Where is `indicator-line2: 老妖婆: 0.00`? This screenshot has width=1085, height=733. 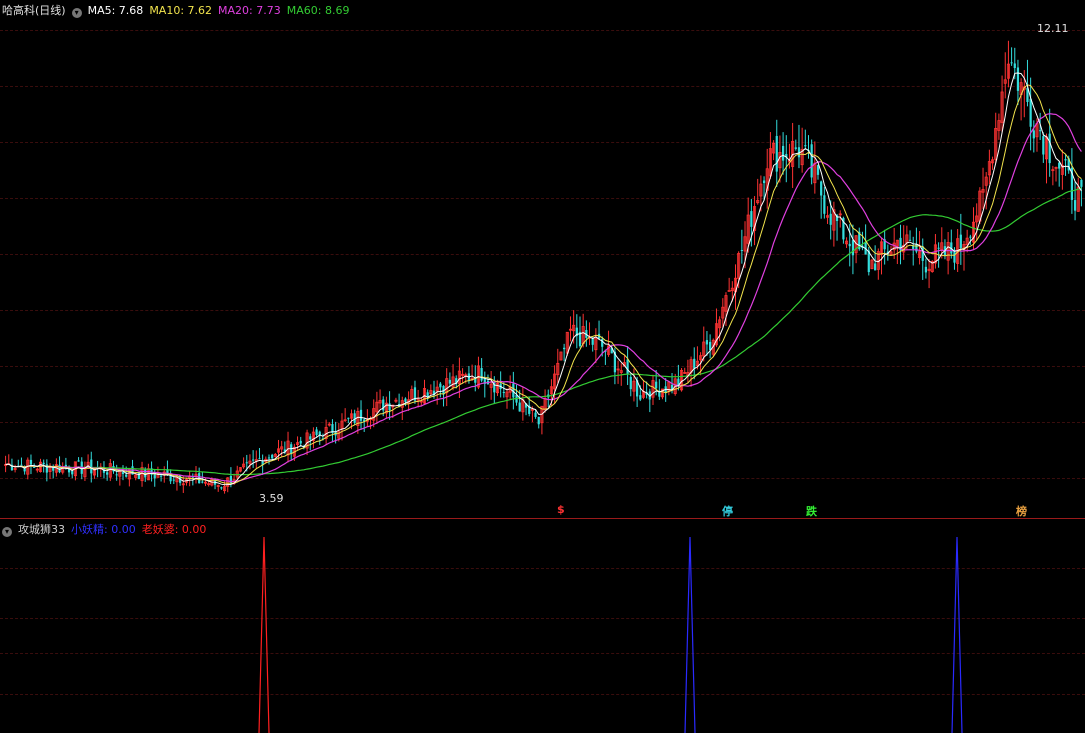
indicator-line2: 老妖婆: 0.00 is located at coordinates (174, 529).